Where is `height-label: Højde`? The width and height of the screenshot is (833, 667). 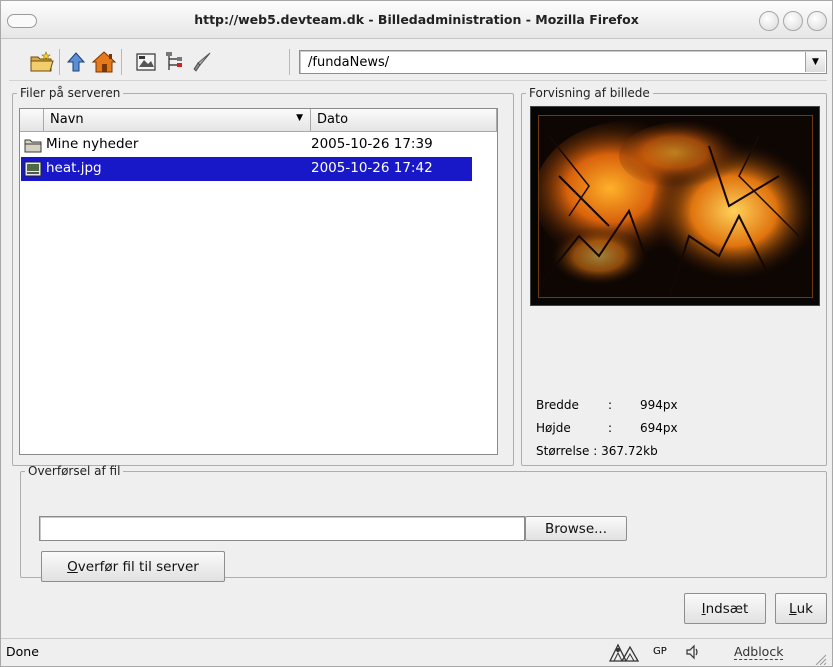 height-label: Højde is located at coordinates (553, 428).